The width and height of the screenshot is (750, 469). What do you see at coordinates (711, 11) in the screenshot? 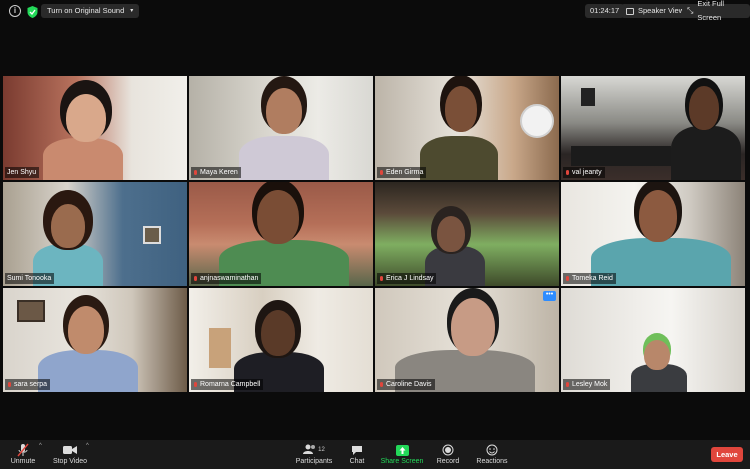
I see `exit-fullscreen-label: Exit Full Screen` at bounding box center [711, 11].